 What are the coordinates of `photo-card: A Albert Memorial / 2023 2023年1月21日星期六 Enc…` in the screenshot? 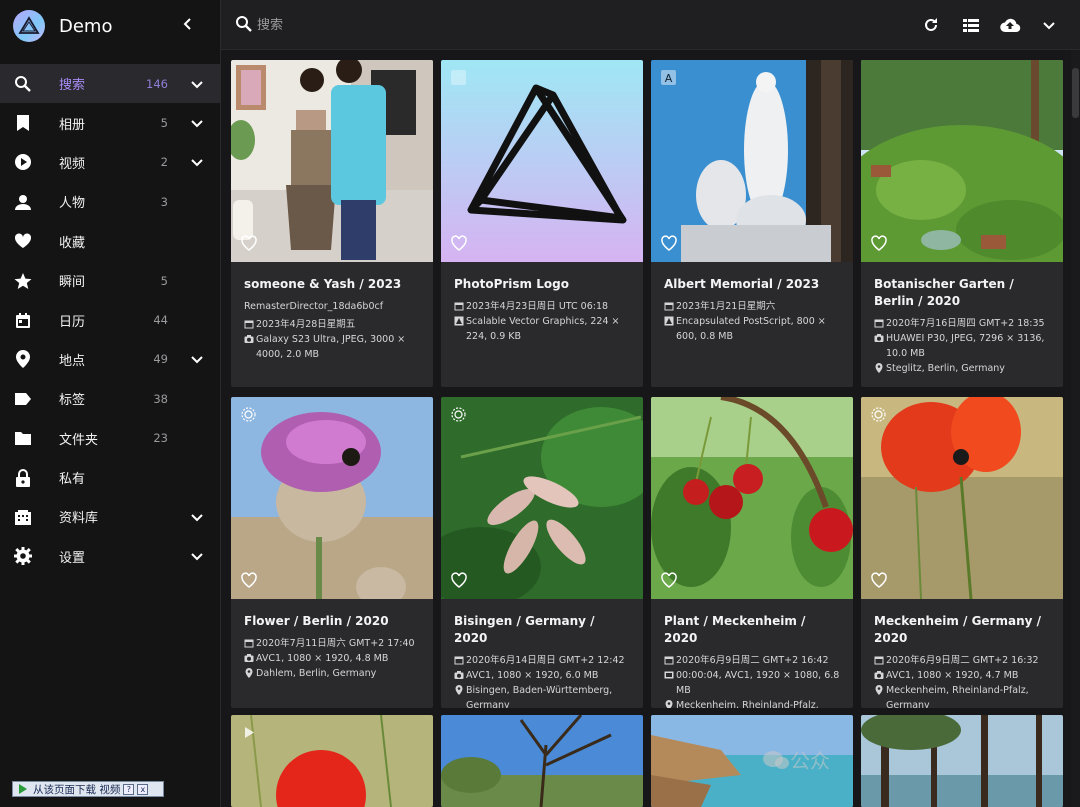 It's located at (752, 223).